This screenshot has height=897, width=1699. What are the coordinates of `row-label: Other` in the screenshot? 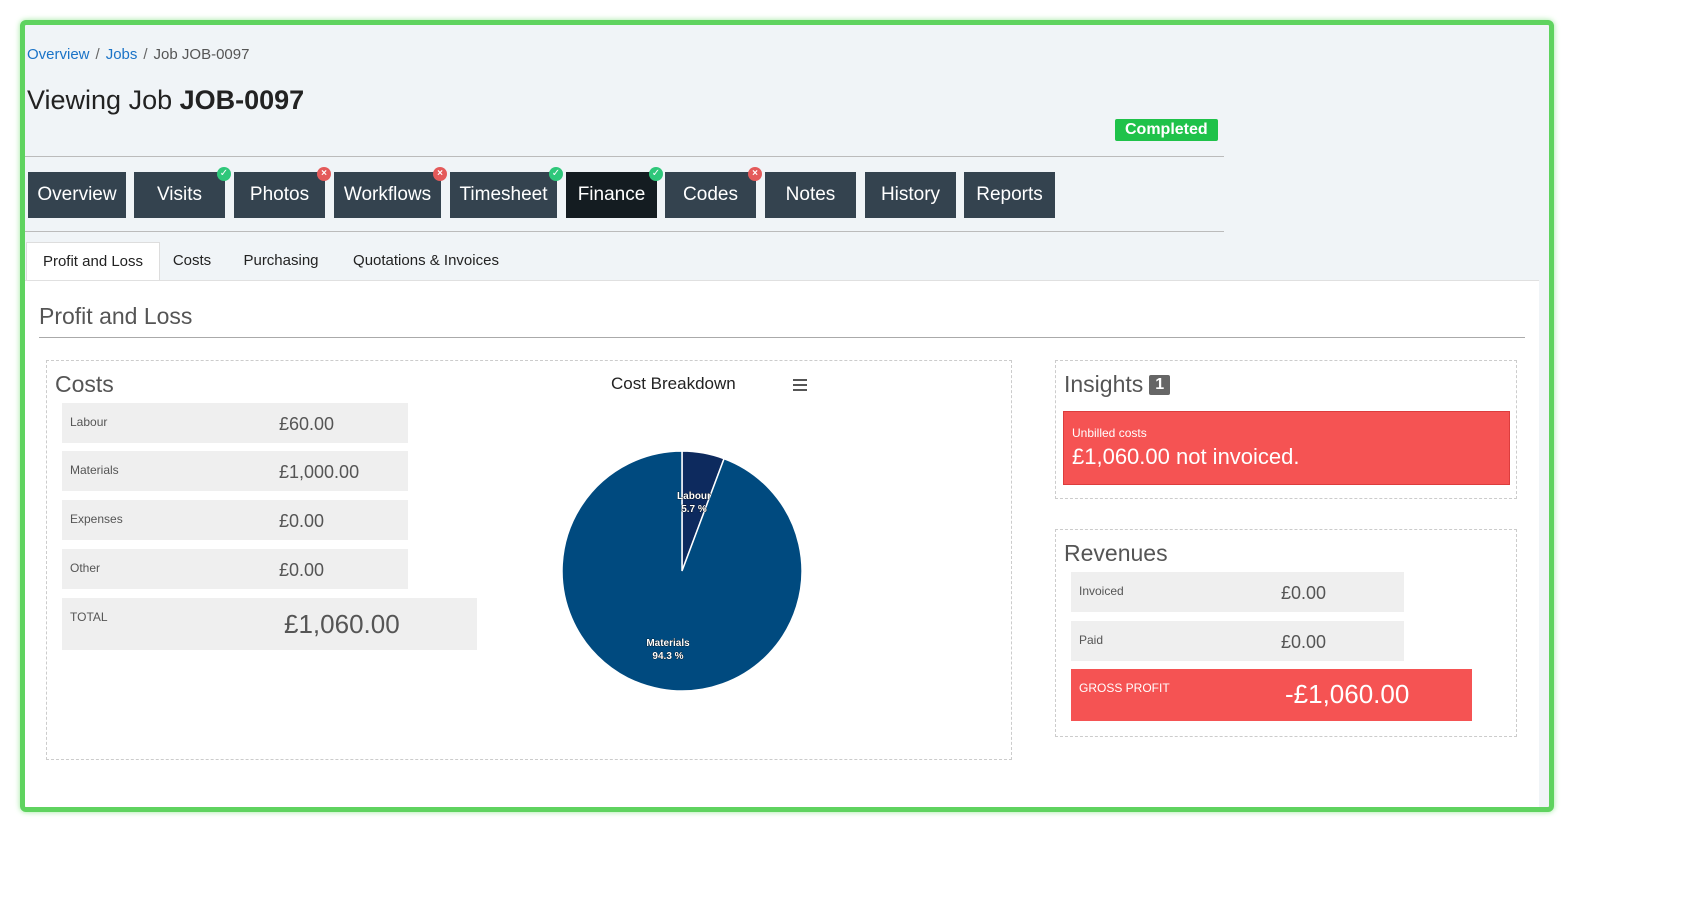 It's located at (85, 568).